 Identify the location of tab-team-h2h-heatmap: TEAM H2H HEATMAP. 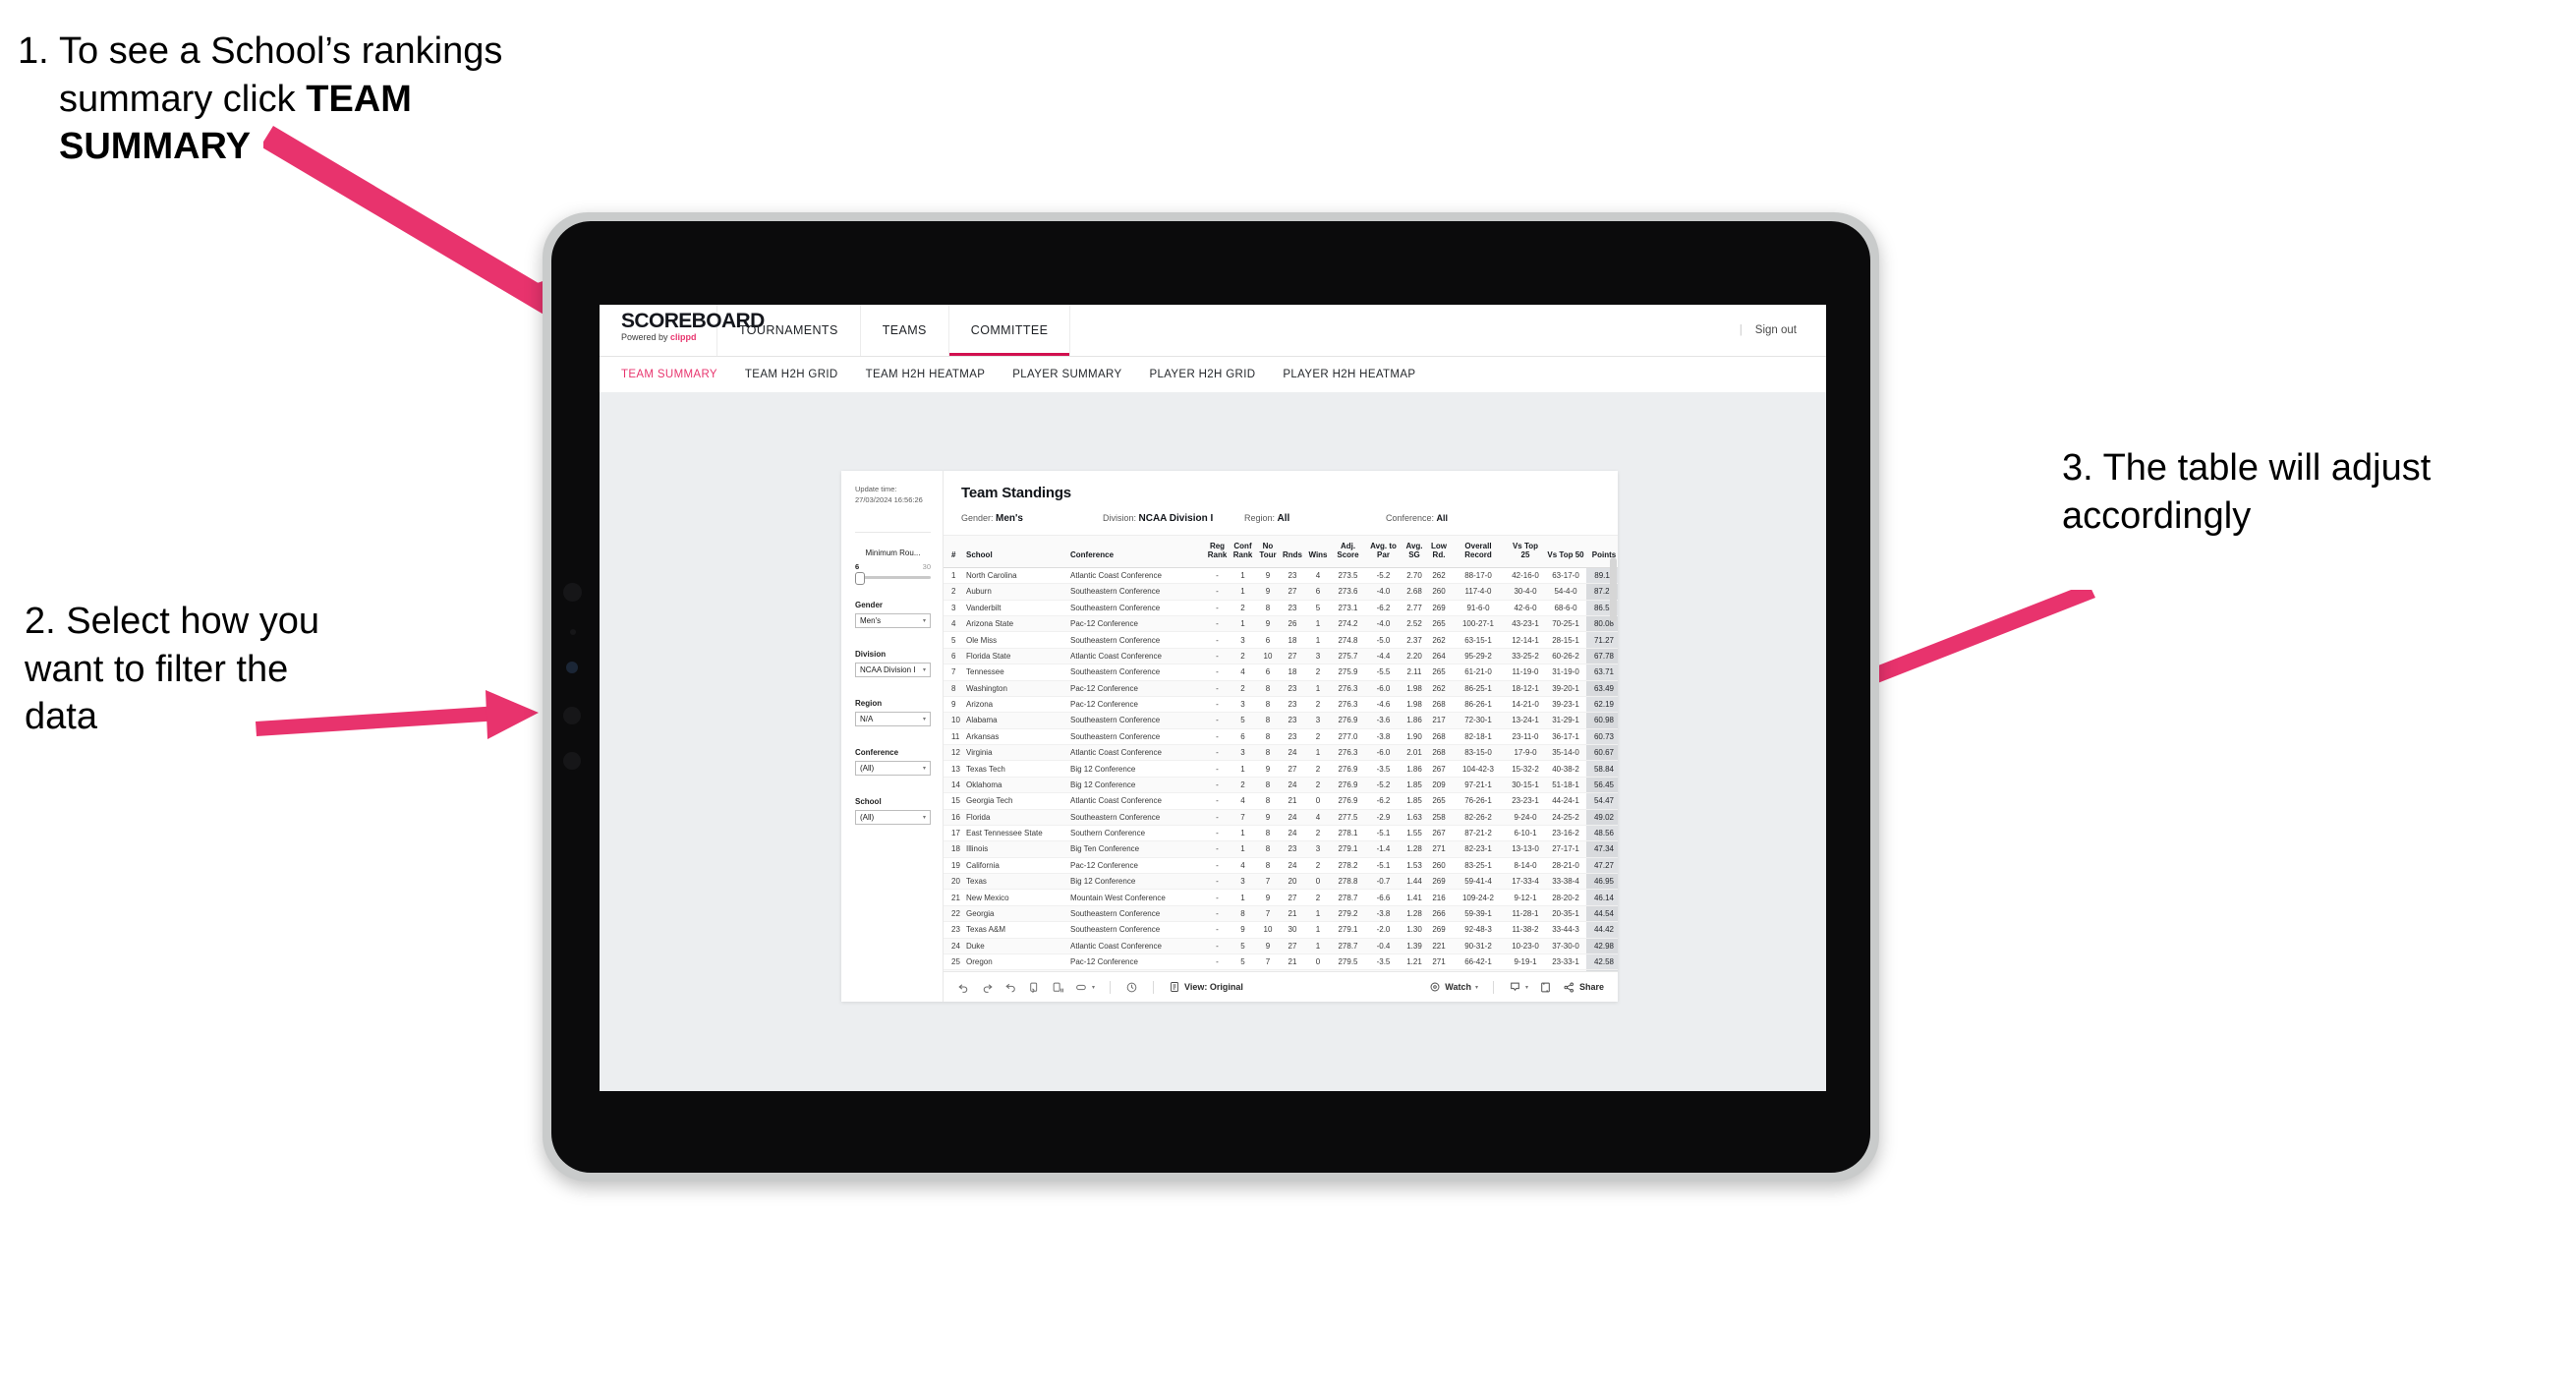
(926, 374).